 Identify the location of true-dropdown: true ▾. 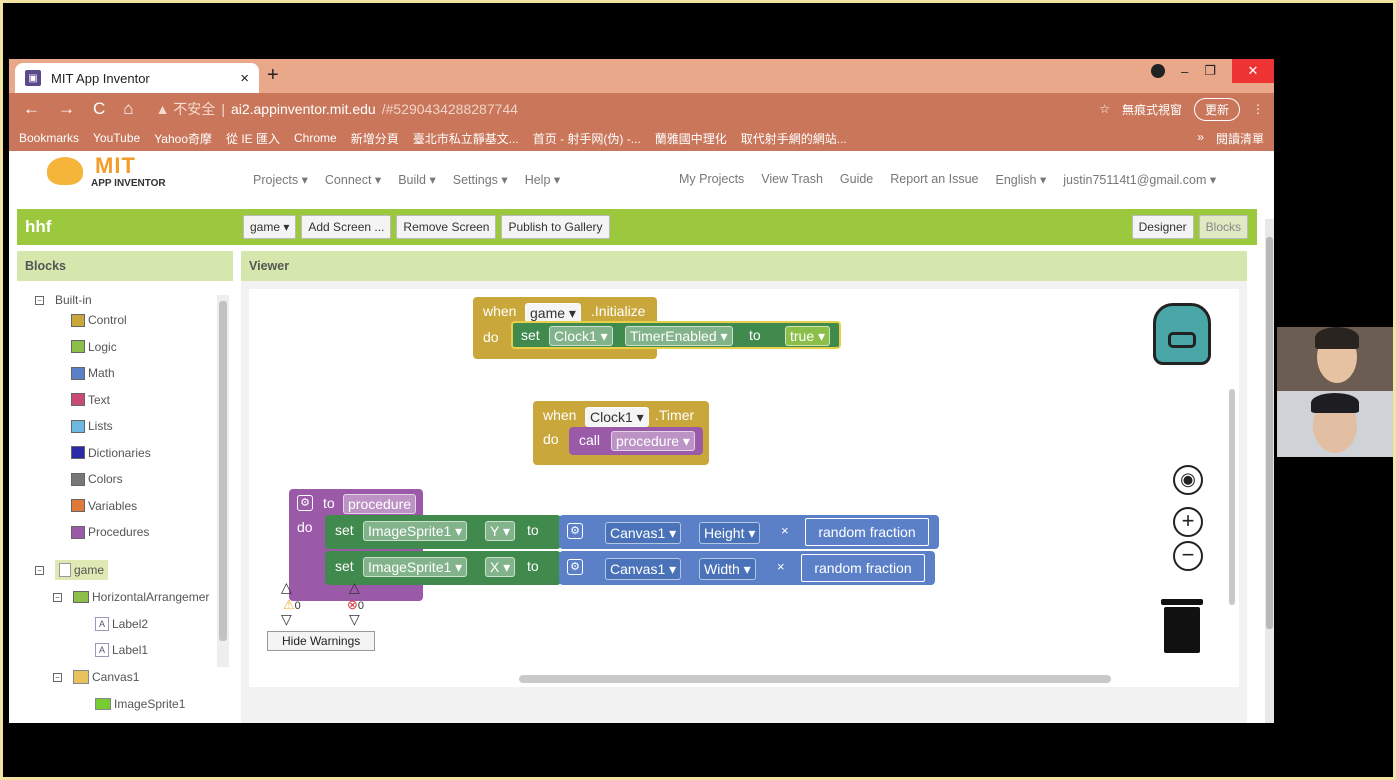
(808, 336).